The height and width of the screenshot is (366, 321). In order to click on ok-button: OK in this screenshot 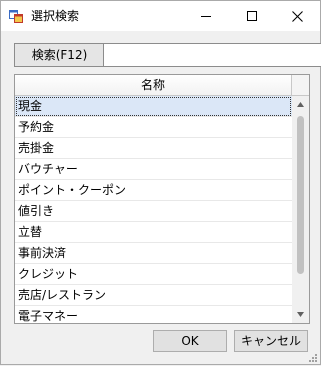, I will do `click(190, 341)`.